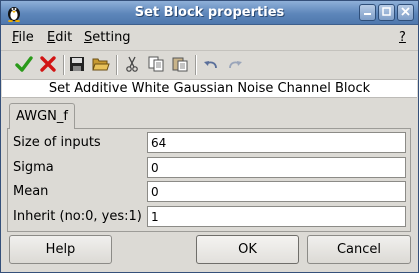 The image size is (419, 273). Describe the element at coordinates (276, 167) in the screenshot. I see `sigma-input` at that location.